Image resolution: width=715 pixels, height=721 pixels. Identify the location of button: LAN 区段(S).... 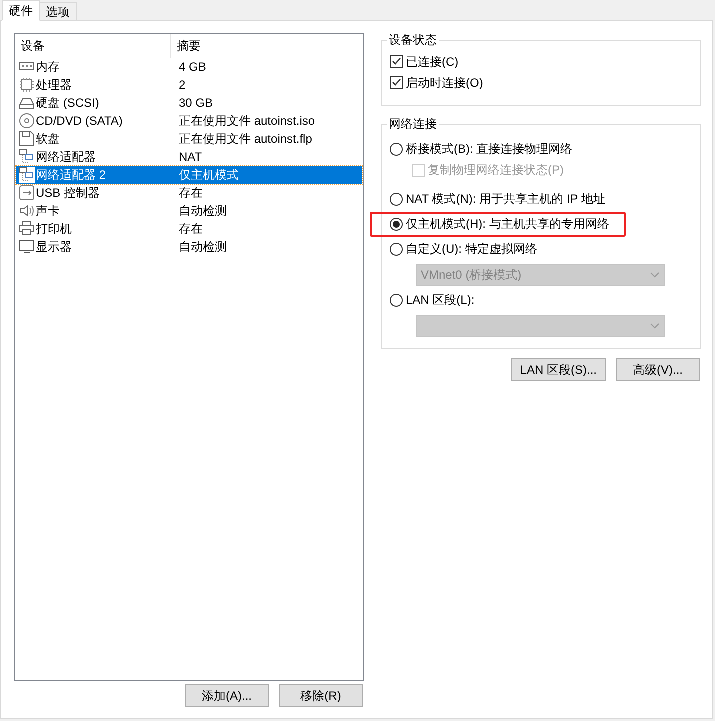
(558, 369).